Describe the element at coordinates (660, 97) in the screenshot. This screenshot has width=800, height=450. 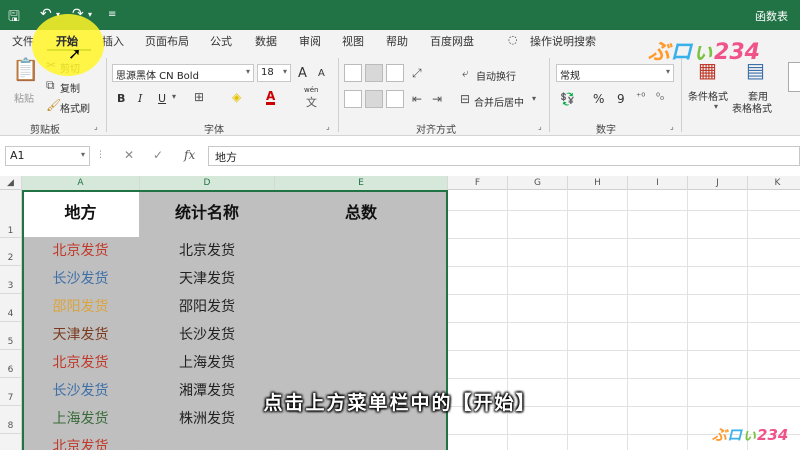
I see `decrease-decimal-icon: ⁰₀` at that location.